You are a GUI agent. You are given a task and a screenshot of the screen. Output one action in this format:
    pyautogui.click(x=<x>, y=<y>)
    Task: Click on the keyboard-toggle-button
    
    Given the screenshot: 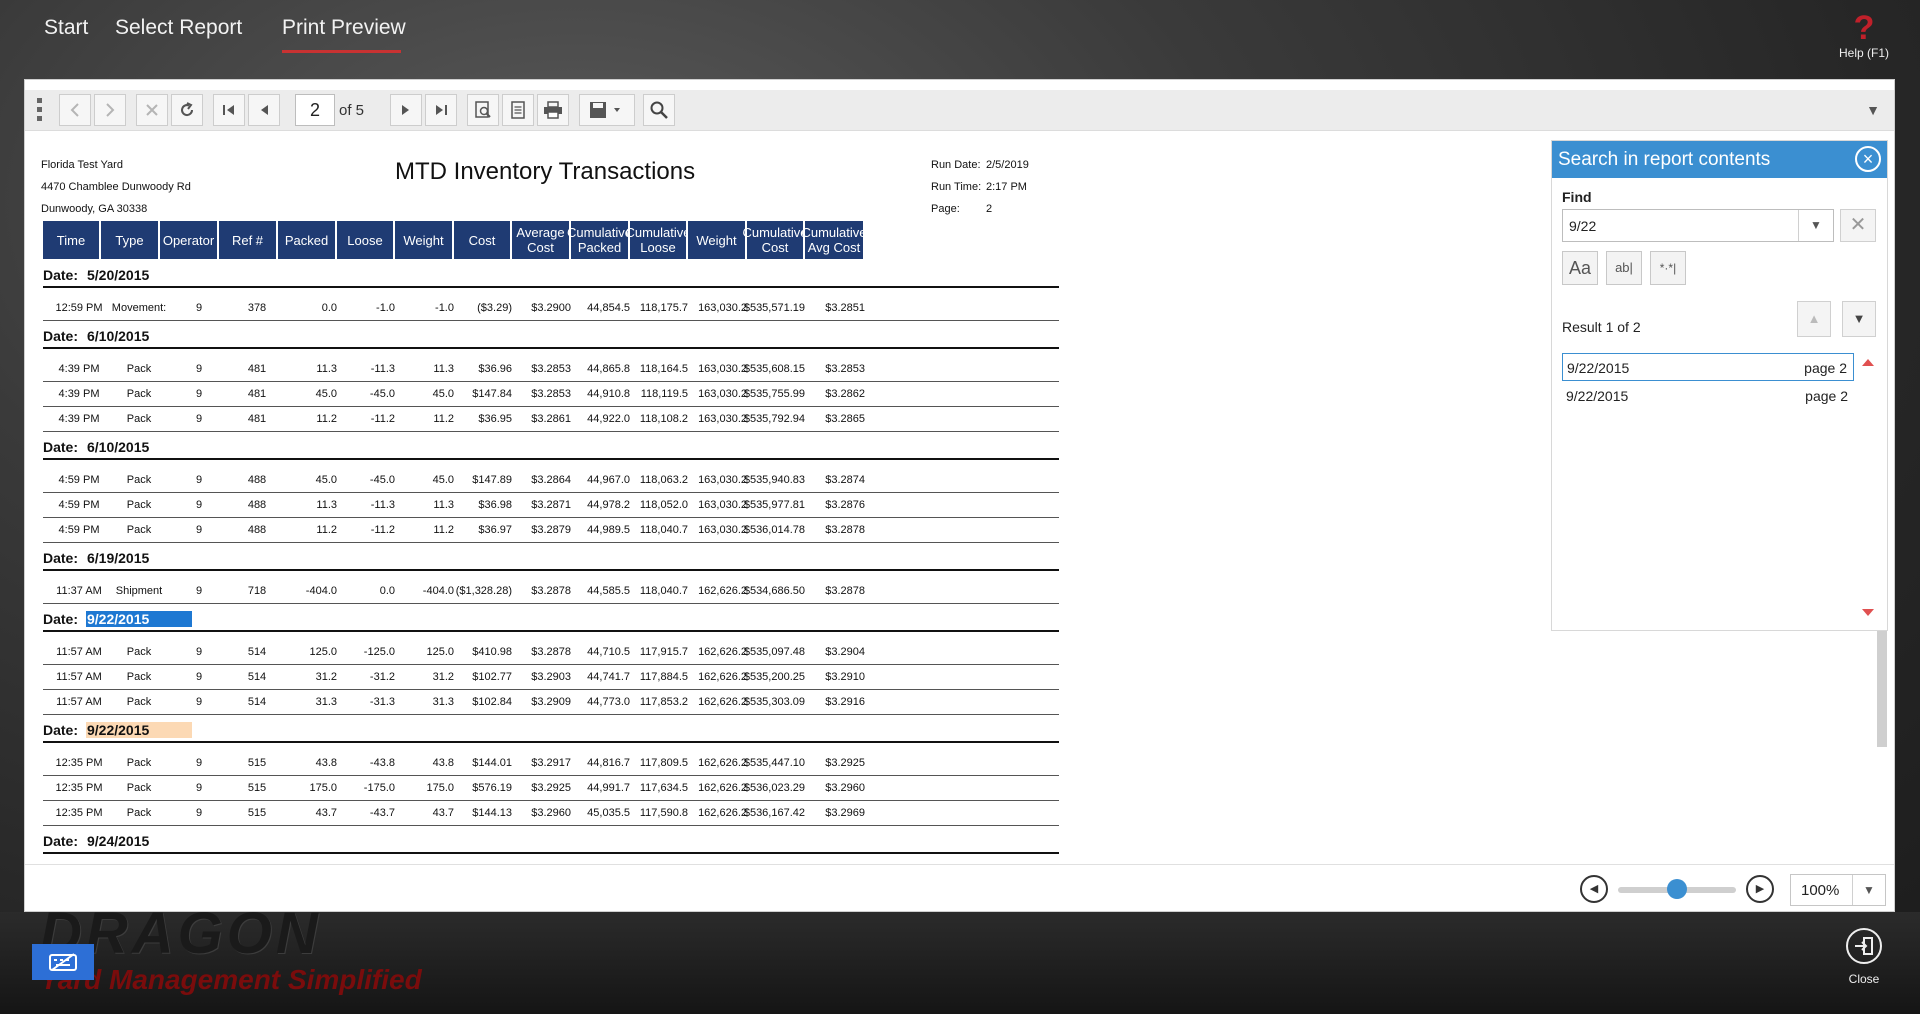 What is the action you would take?
    pyautogui.click(x=63, y=962)
    